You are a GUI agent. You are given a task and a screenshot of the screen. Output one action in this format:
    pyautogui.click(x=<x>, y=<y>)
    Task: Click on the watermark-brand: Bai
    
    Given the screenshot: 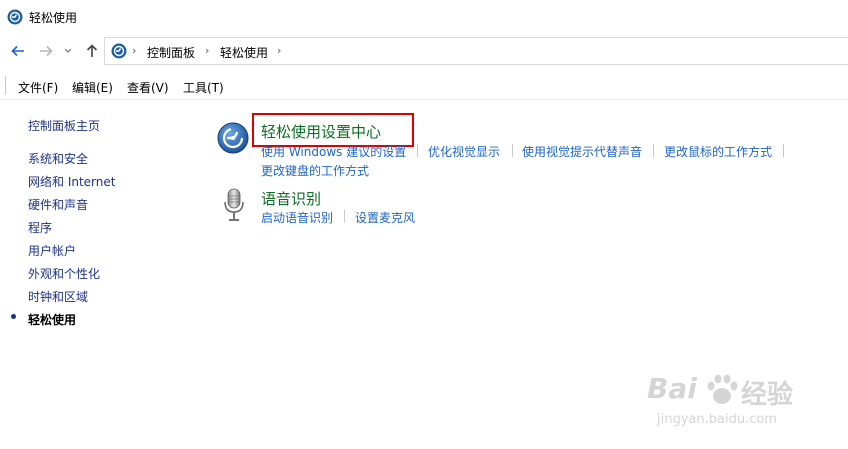 What is the action you would take?
    pyautogui.click(x=672, y=388)
    